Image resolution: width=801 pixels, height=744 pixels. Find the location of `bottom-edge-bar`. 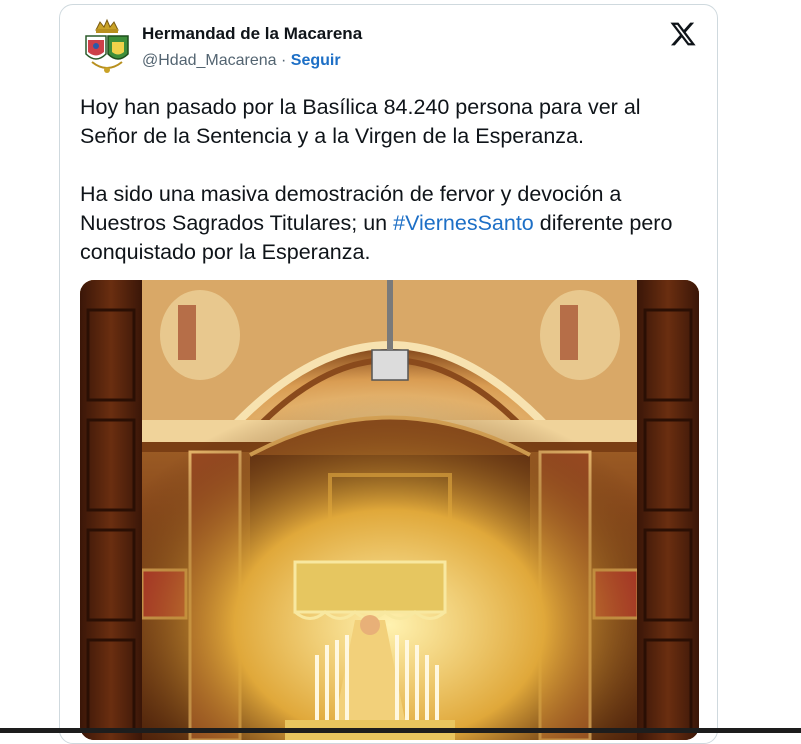

bottom-edge-bar is located at coordinates (400, 730).